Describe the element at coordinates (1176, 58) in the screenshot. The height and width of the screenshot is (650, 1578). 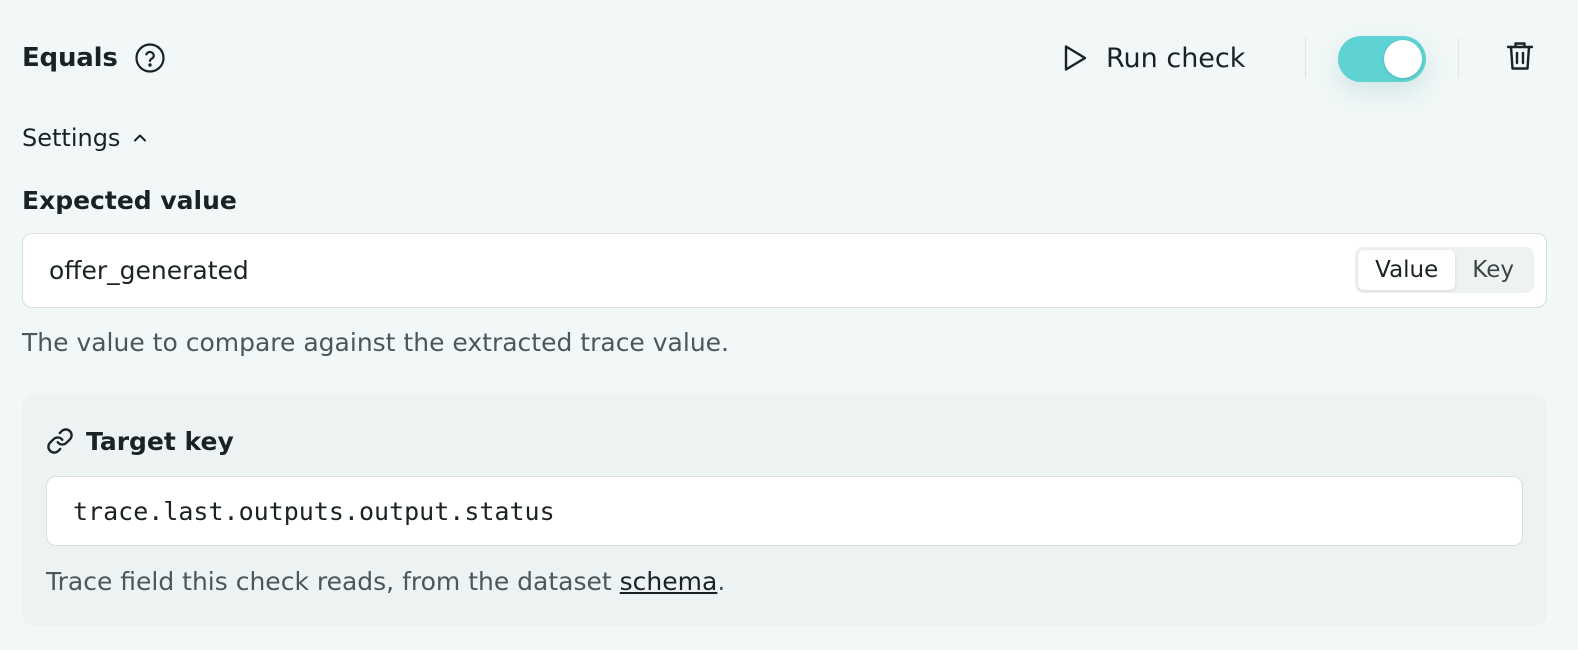
I see `run-check-label: Run check` at that location.